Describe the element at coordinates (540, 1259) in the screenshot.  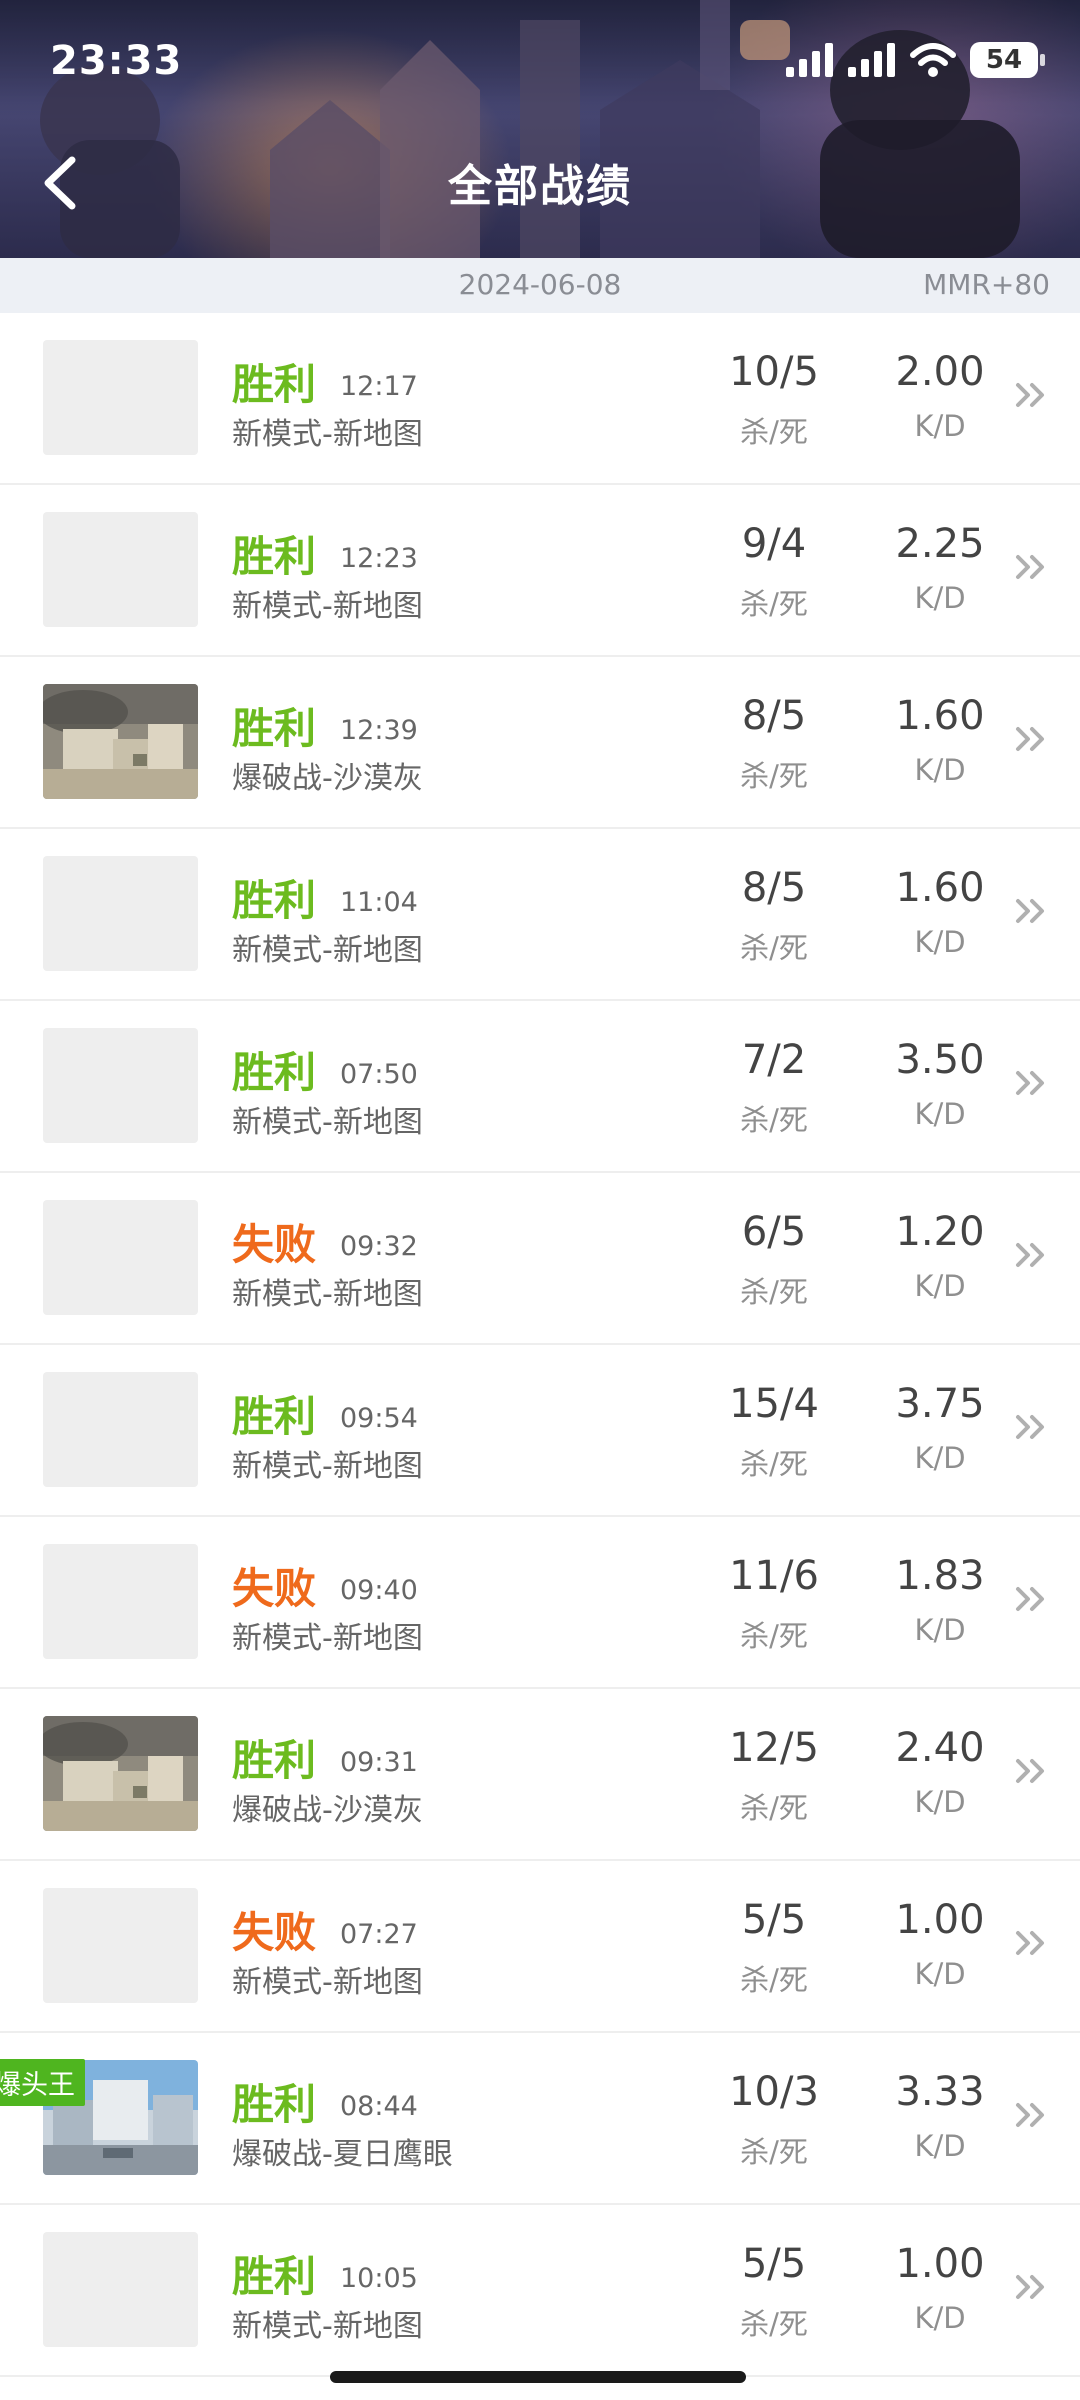
I see `match-row: 失败 09:32 新模式-新地图 6/5 杀/死 1.20 K/D` at that location.